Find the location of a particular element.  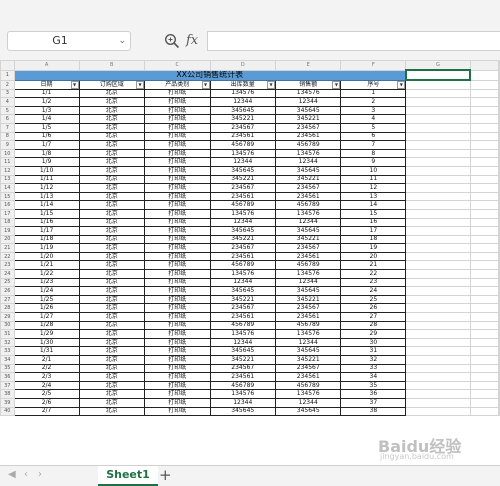

row-header: 16 is located at coordinates (7, 205).